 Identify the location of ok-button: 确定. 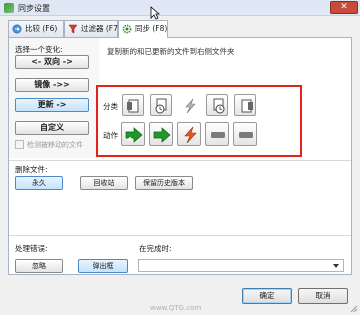
(267, 296).